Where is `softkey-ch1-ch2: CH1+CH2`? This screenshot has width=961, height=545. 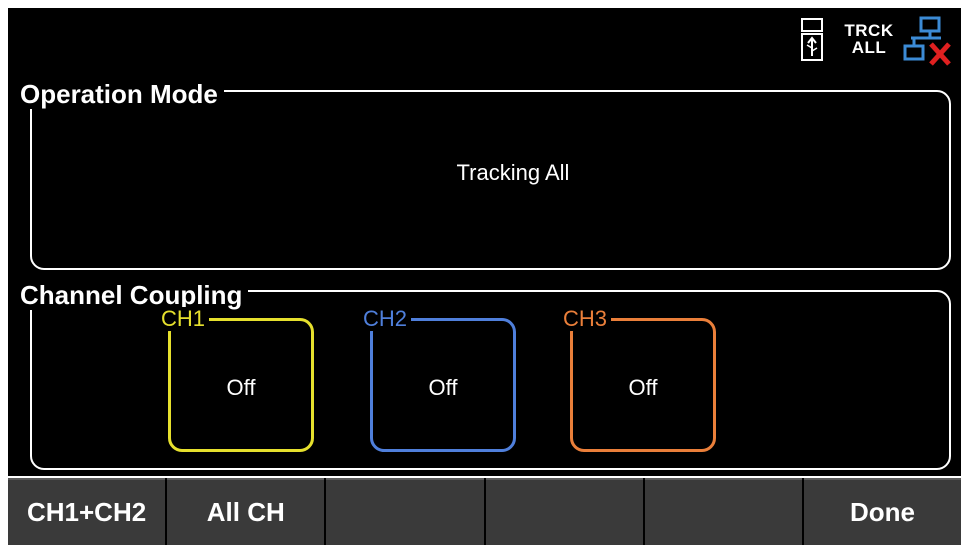
softkey-ch1-ch2: CH1+CH2 is located at coordinates (87, 511).